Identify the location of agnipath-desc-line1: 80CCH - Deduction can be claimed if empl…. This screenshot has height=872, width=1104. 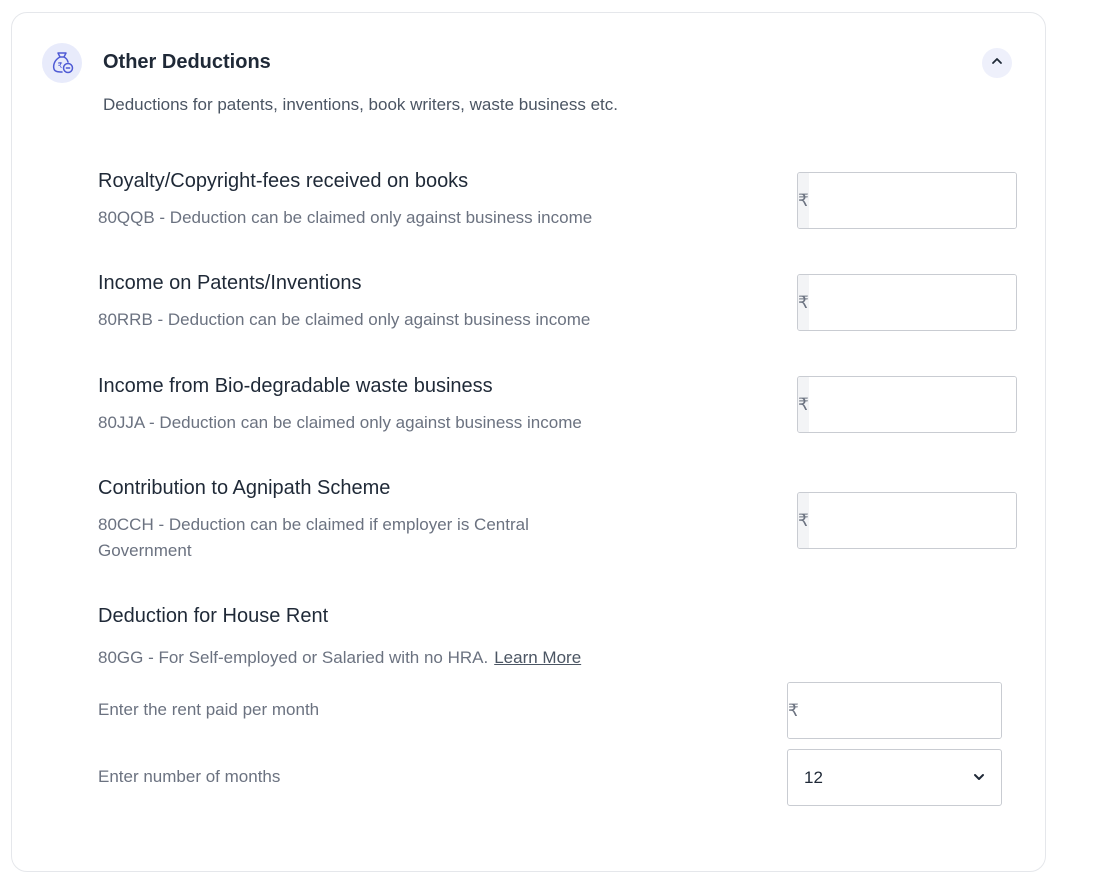
(313, 524).